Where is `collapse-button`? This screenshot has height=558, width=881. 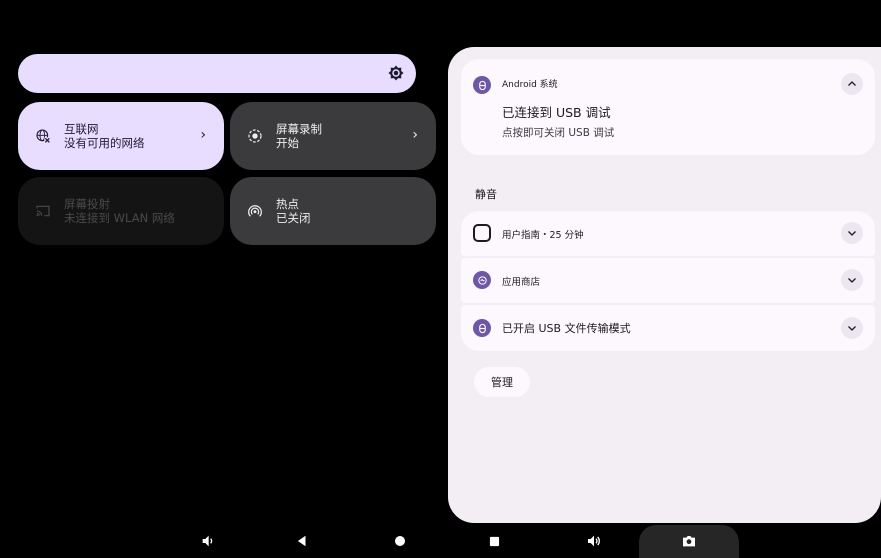 collapse-button is located at coordinates (852, 84).